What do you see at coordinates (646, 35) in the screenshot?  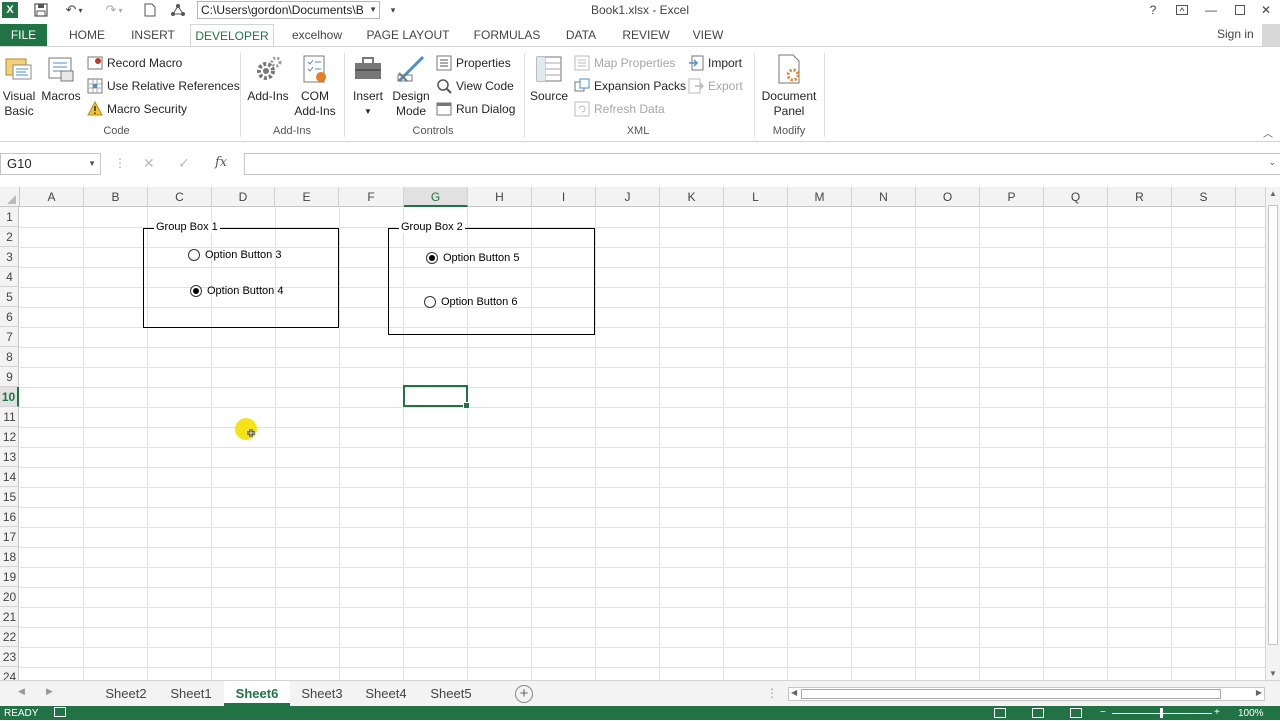 I see `tab-review: REVIEW` at bounding box center [646, 35].